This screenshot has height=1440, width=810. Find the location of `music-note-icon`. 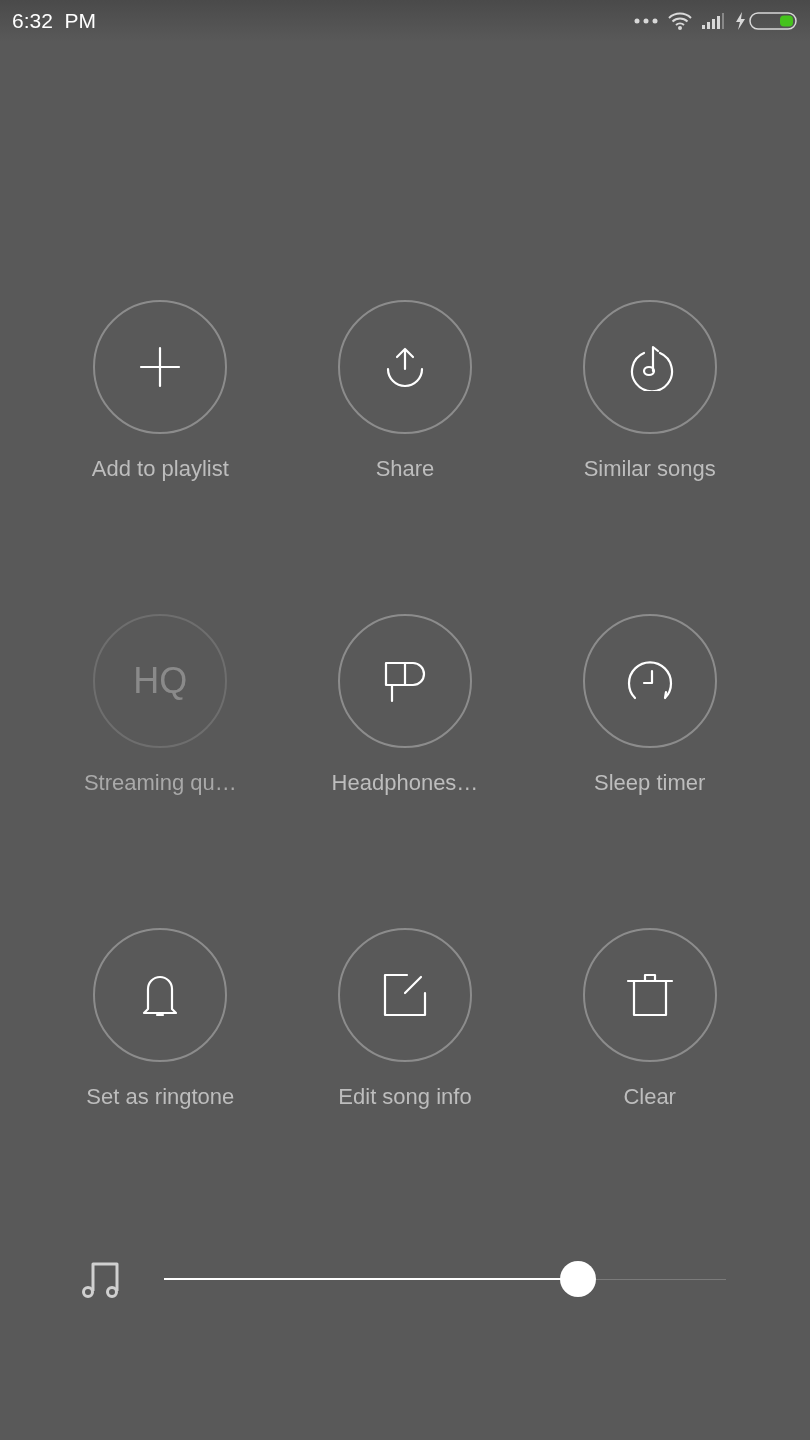

music-note-icon is located at coordinates (102, 1279).